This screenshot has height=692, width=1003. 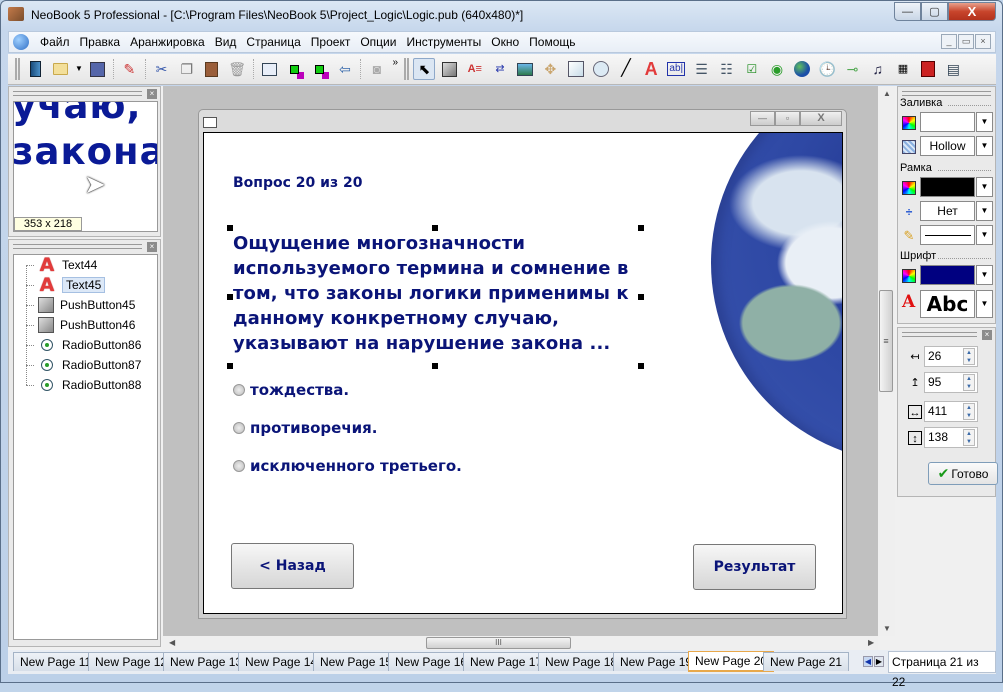 I want to click on y-position-input: 95 ▲ ▼, so click(x=951, y=382).